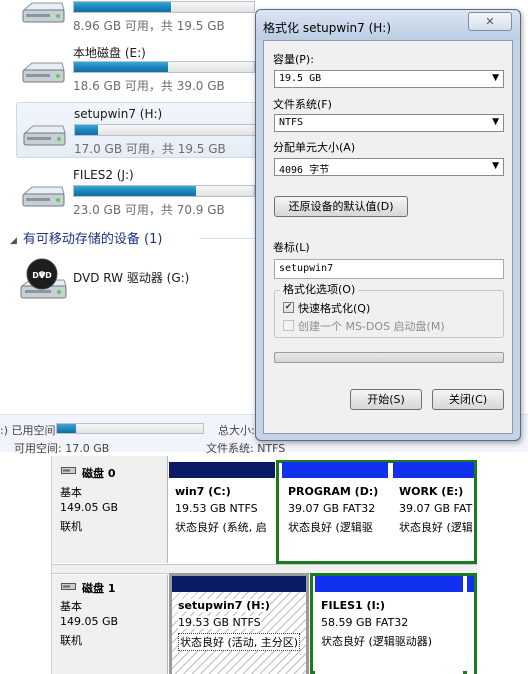 The image size is (528, 674). I want to click on partition-i: FILES1 (I:) 58.59 GB FAT32 状态良好 (逻辑驱动器), so click(389, 625).